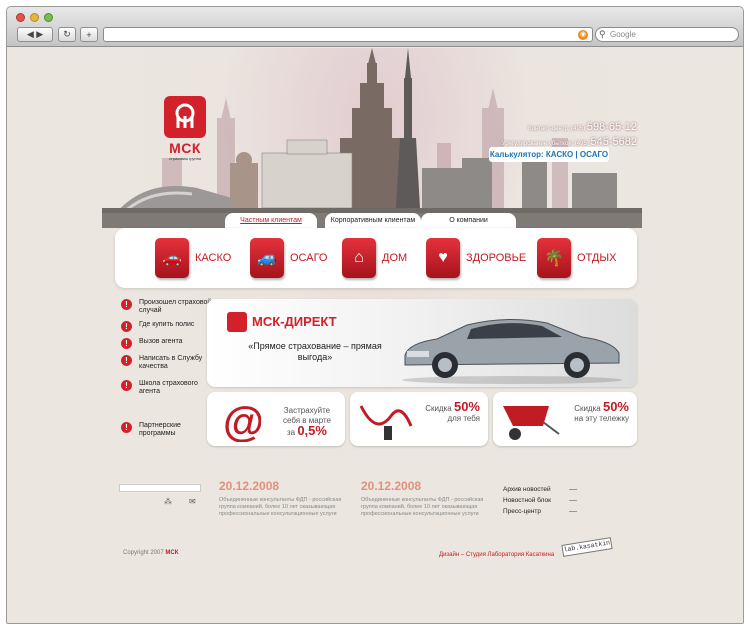 The image size is (750, 630). What do you see at coordinates (291, 432) in the screenshot?
I see `promo-line: за` at bounding box center [291, 432].